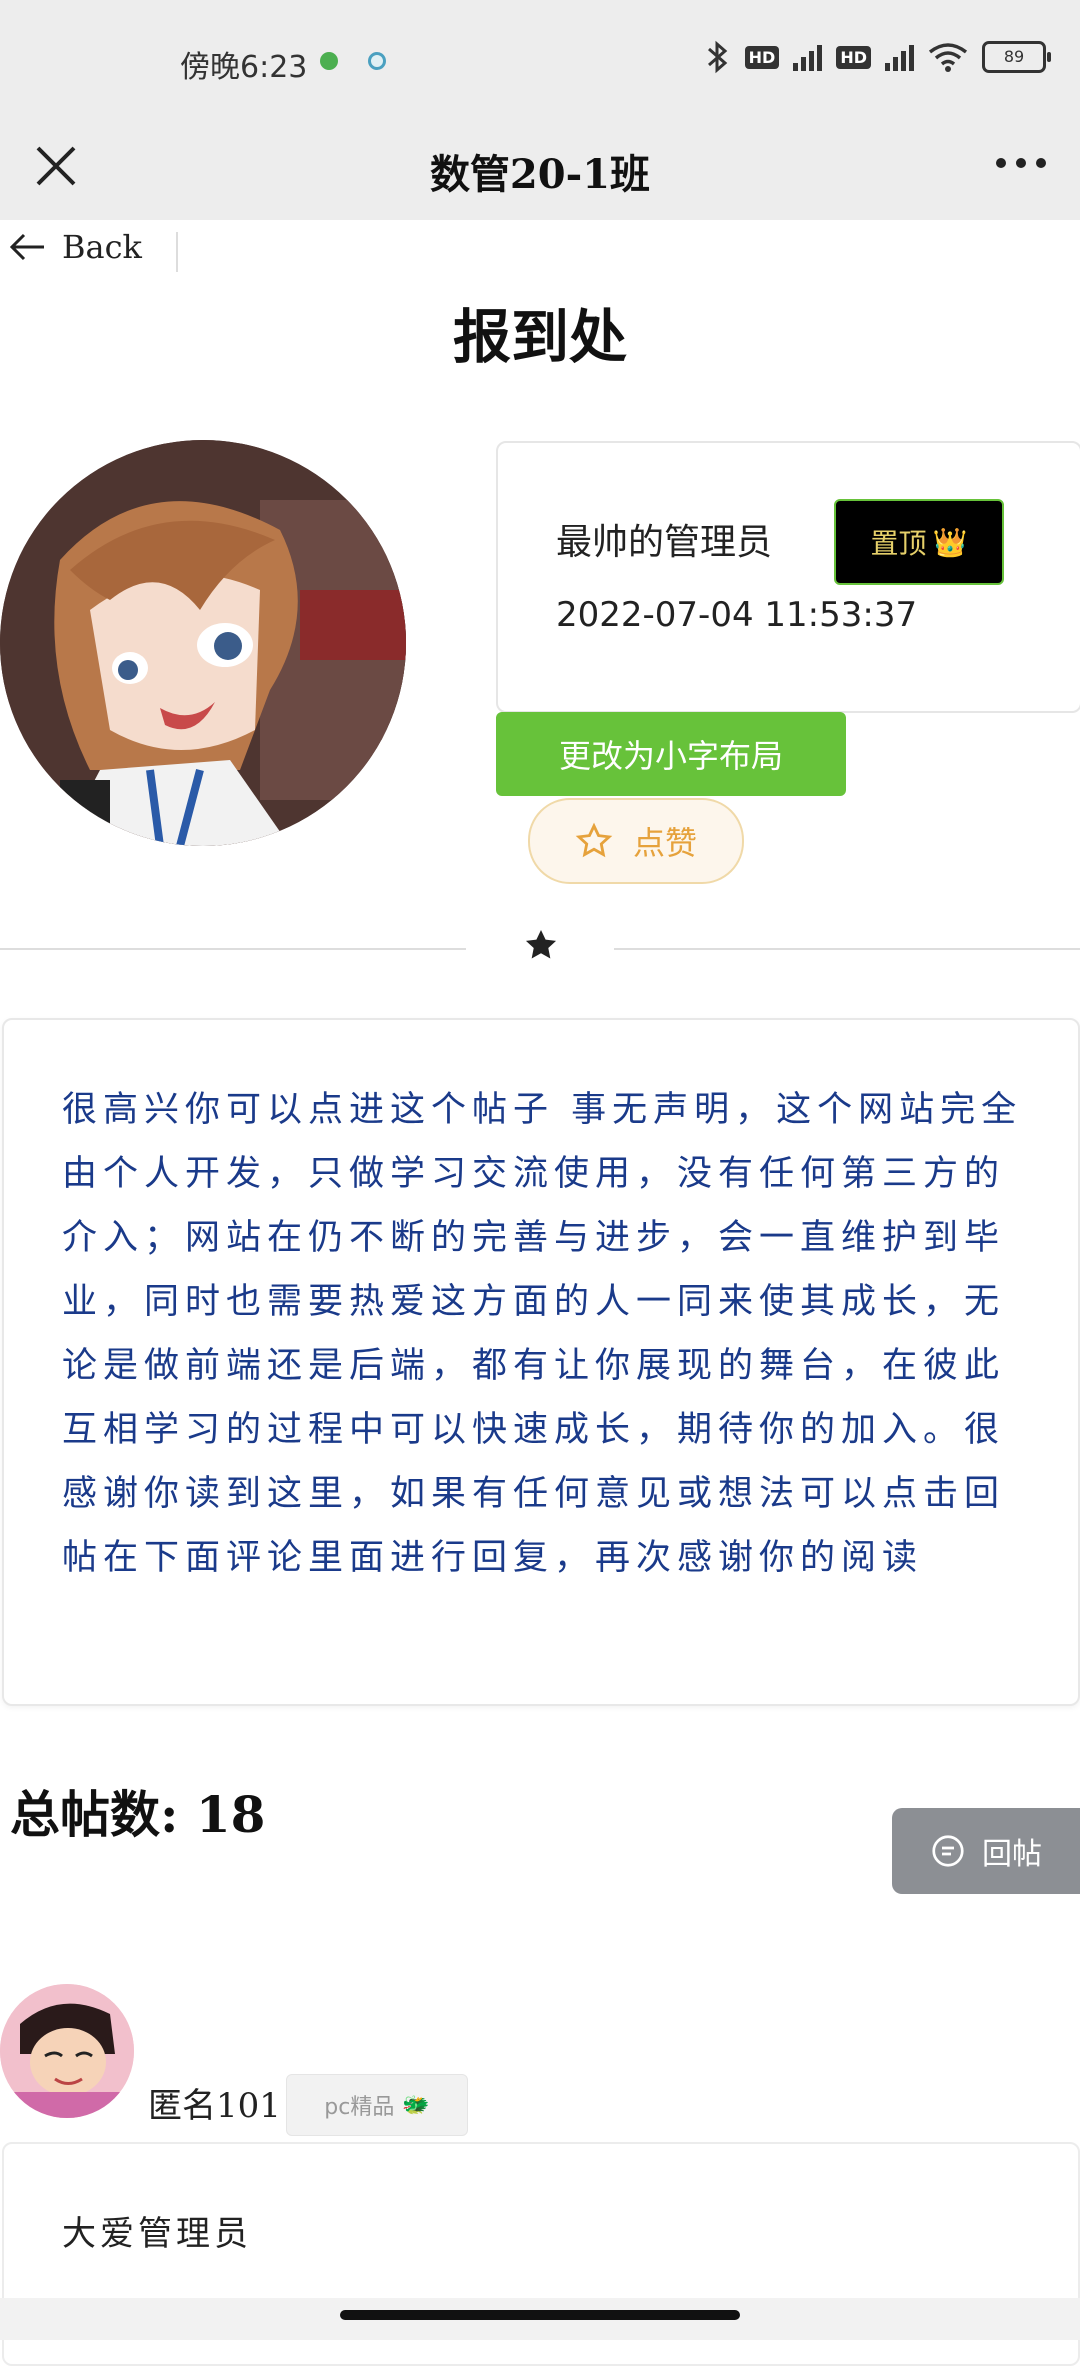 The image size is (1080, 2366). I want to click on more-options-icon, so click(1021, 163).